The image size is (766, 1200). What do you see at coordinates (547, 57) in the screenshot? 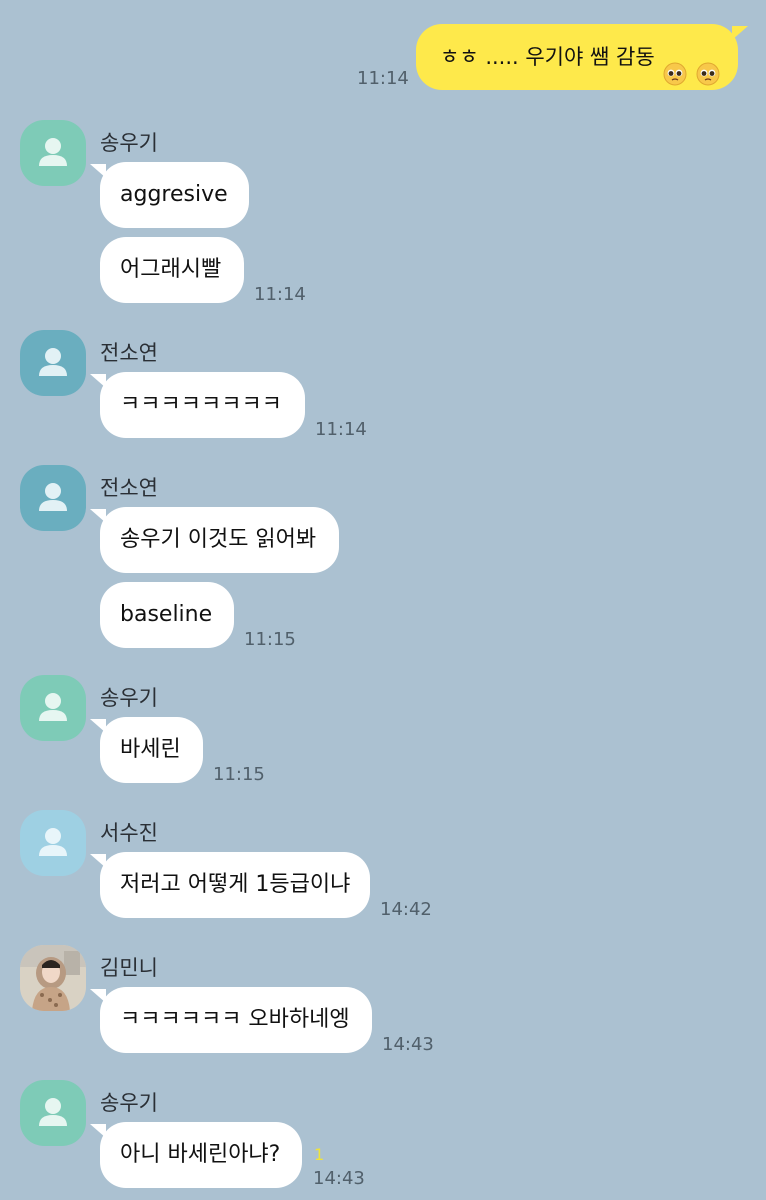
I see `message-text: ㅎㅎ ..... 우기야 쌤 감동` at bounding box center [547, 57].